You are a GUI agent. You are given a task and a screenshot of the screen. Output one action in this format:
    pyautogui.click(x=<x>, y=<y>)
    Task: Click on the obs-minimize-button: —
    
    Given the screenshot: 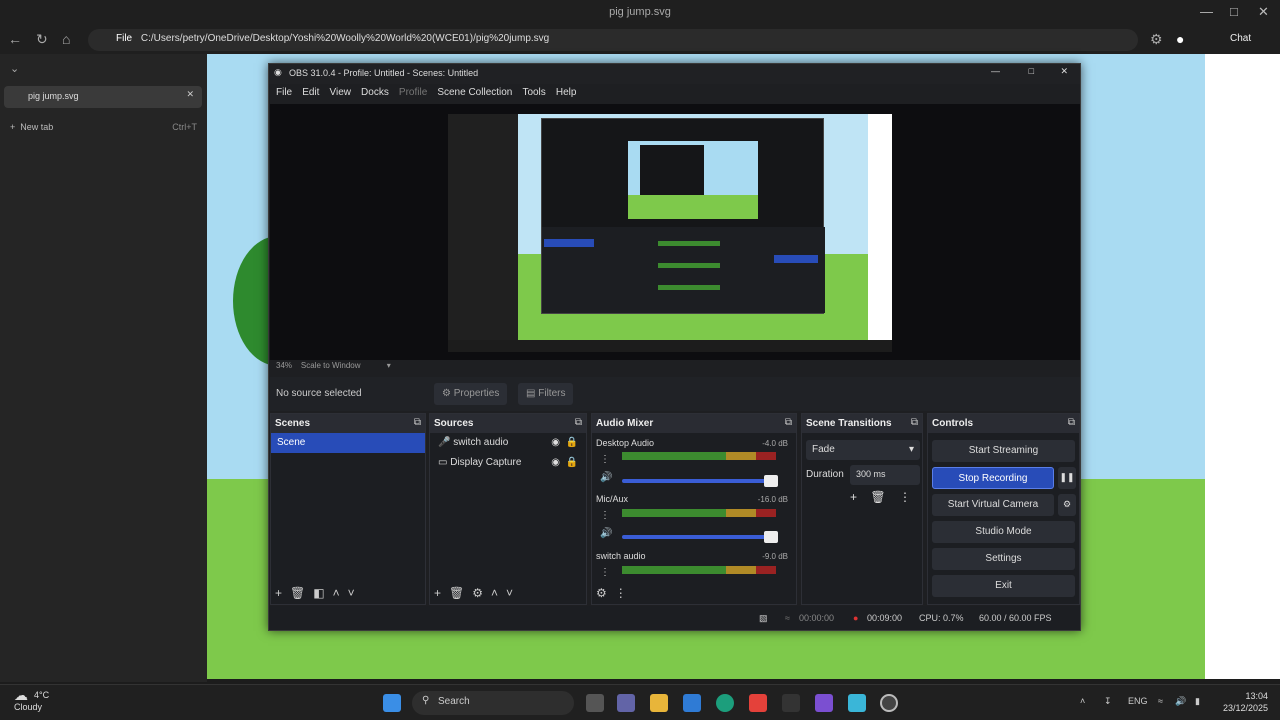 What is the action you would take?
    pyautogui.click(x=995, y=71)
    